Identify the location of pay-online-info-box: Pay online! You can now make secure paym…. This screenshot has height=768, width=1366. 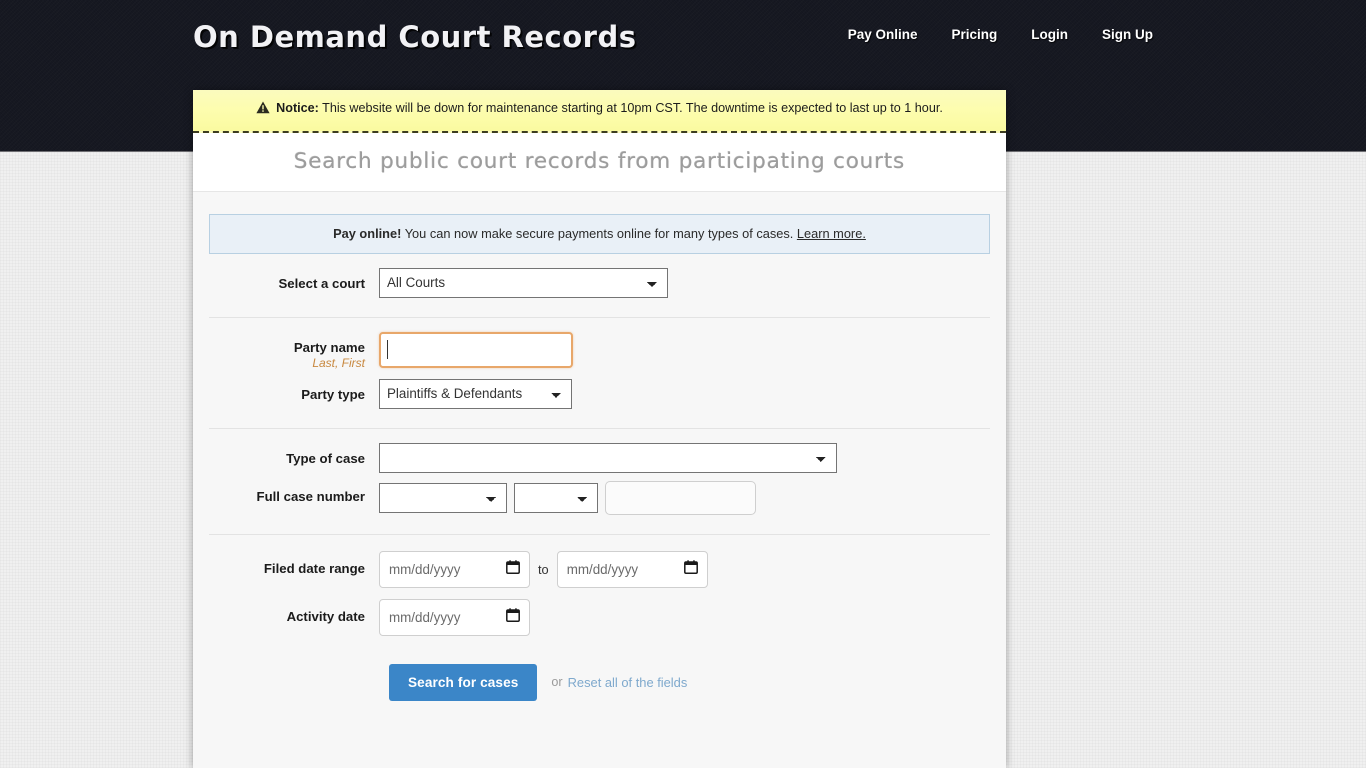
(599, 233).